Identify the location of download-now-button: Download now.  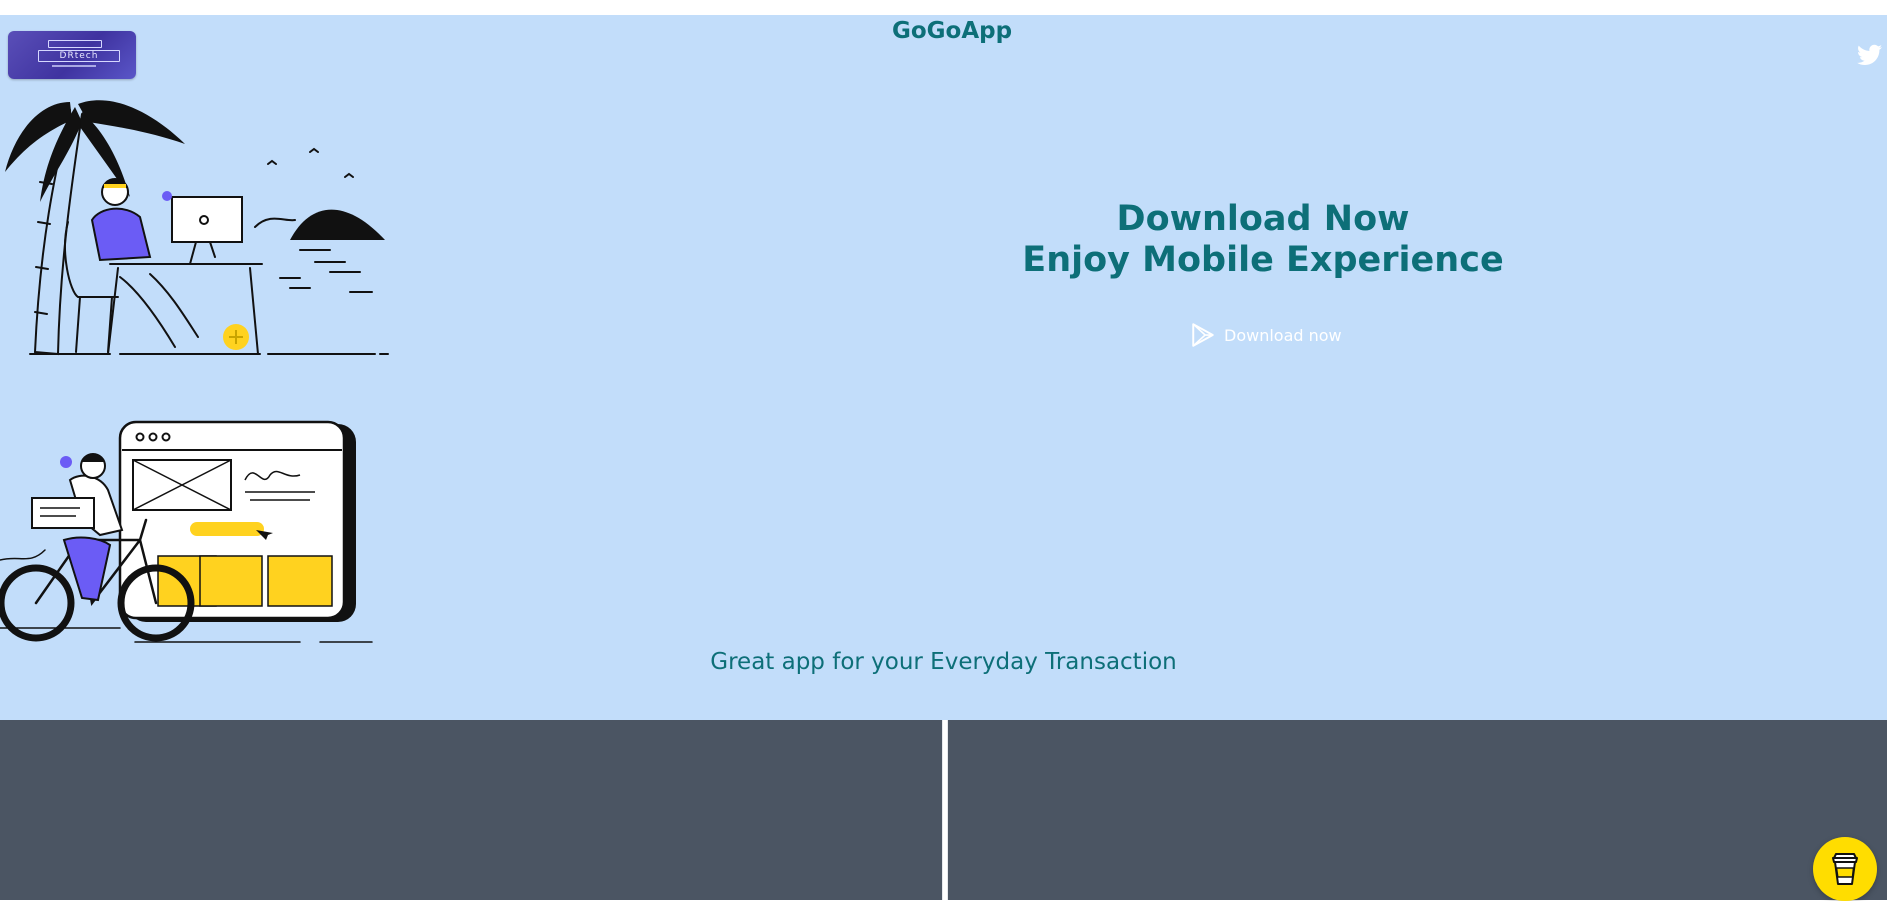
(1266, 335).